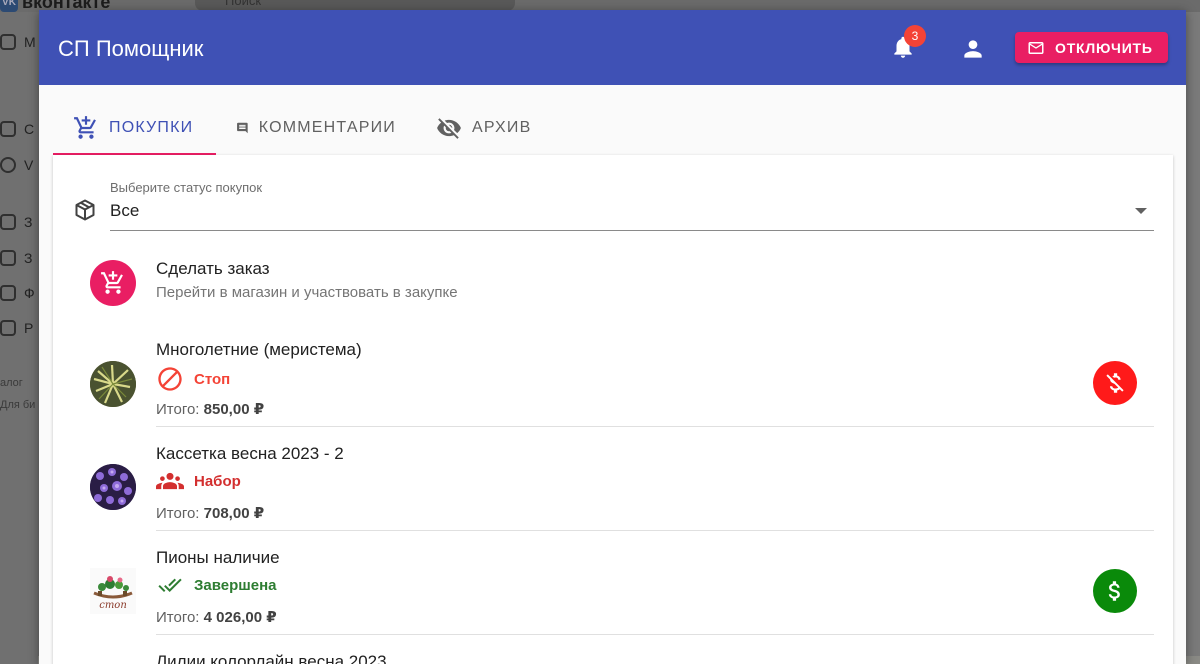  What do you see at coordinates (29, 328) in the screenshot?
I see `vk-sidebar-label: Р` at bounding box center [29, 328].